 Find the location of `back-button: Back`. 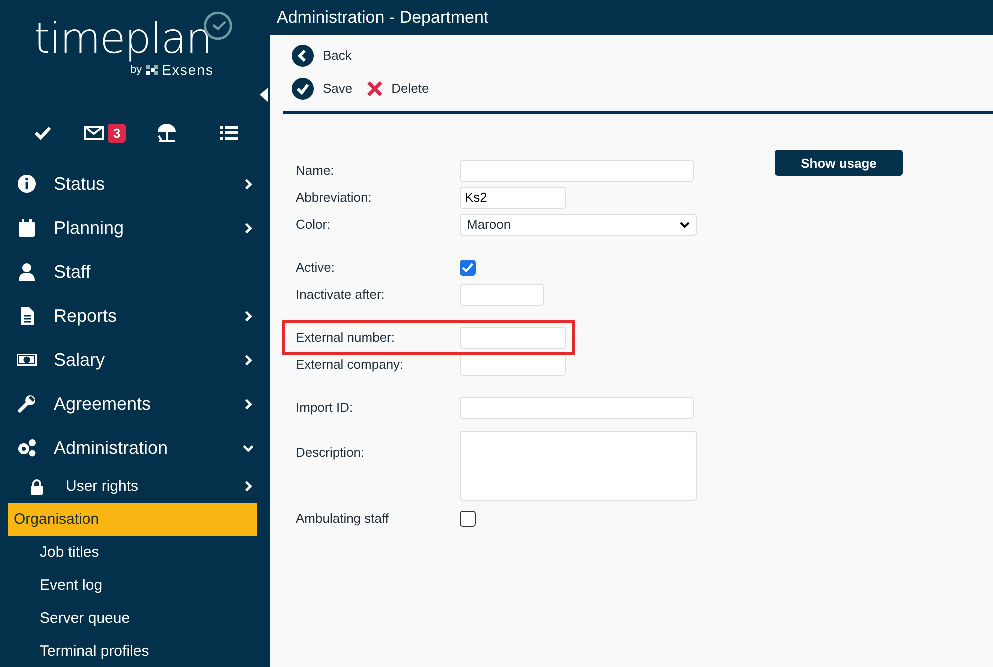

back-button: Back is located at coordinates (322, 55).